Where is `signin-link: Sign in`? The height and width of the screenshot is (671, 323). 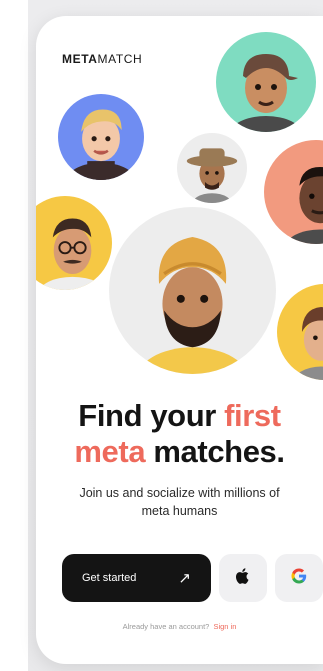
signin-link: Sign in is located at coordinates (224, 626).